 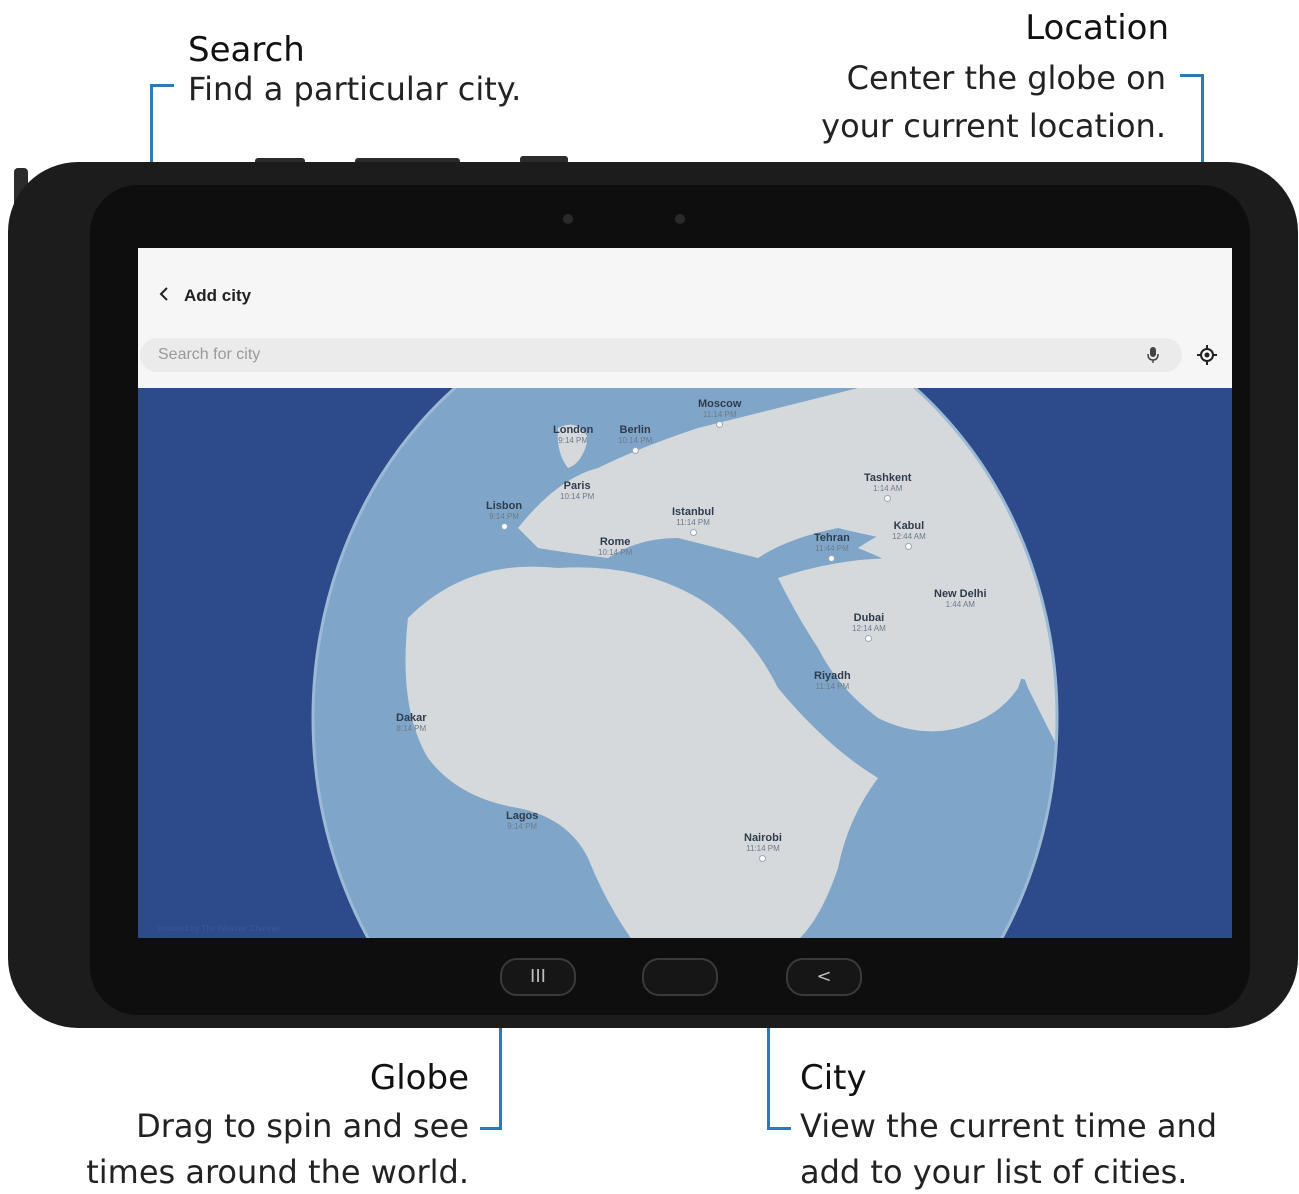 I want to click on city-lagos: Lagos 9:14 PM, so click(x=522, y=820).